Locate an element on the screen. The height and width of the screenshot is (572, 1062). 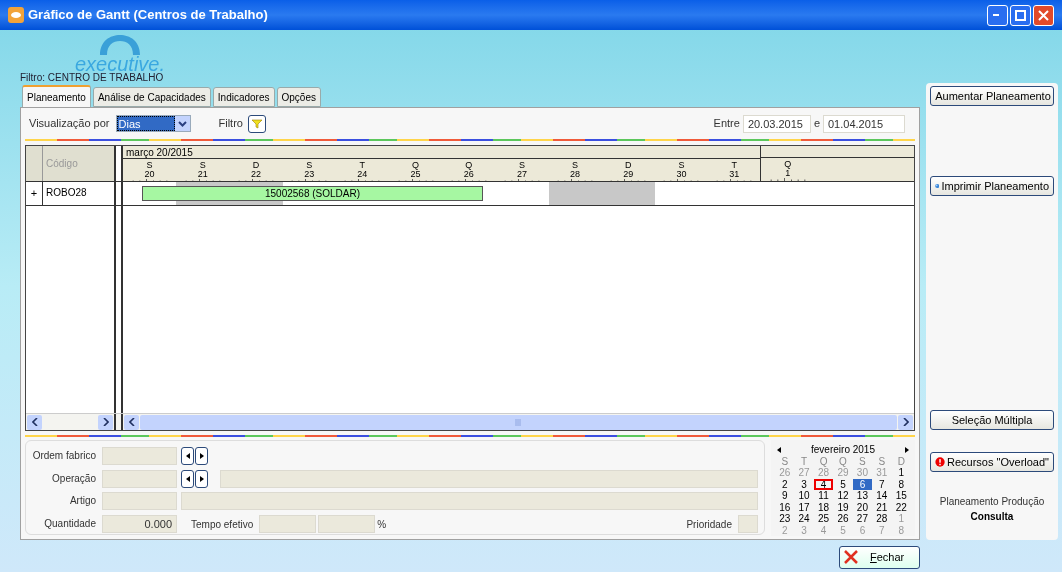
calendar-day: 24 is located at coordinates (804, 519).